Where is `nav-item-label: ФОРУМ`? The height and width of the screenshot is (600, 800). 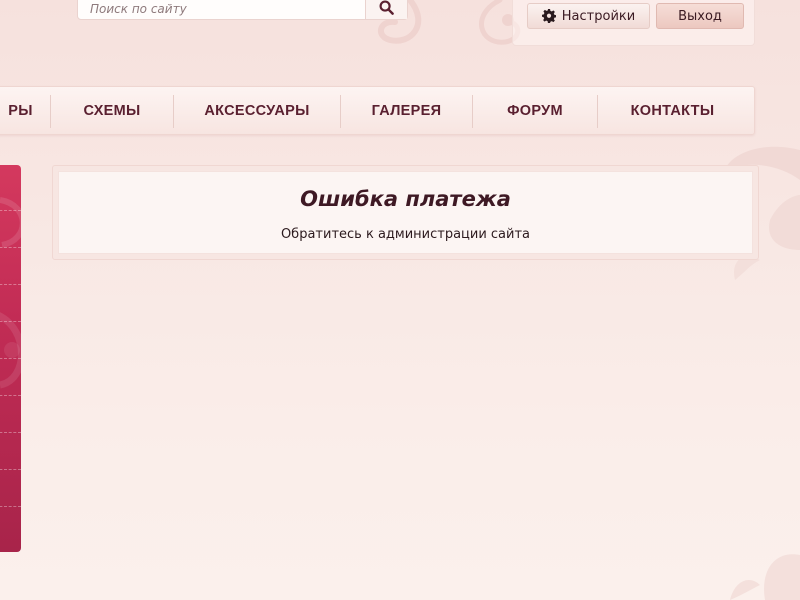 nav-item-label: ФОРУМ is located at coordinates (535, 110).